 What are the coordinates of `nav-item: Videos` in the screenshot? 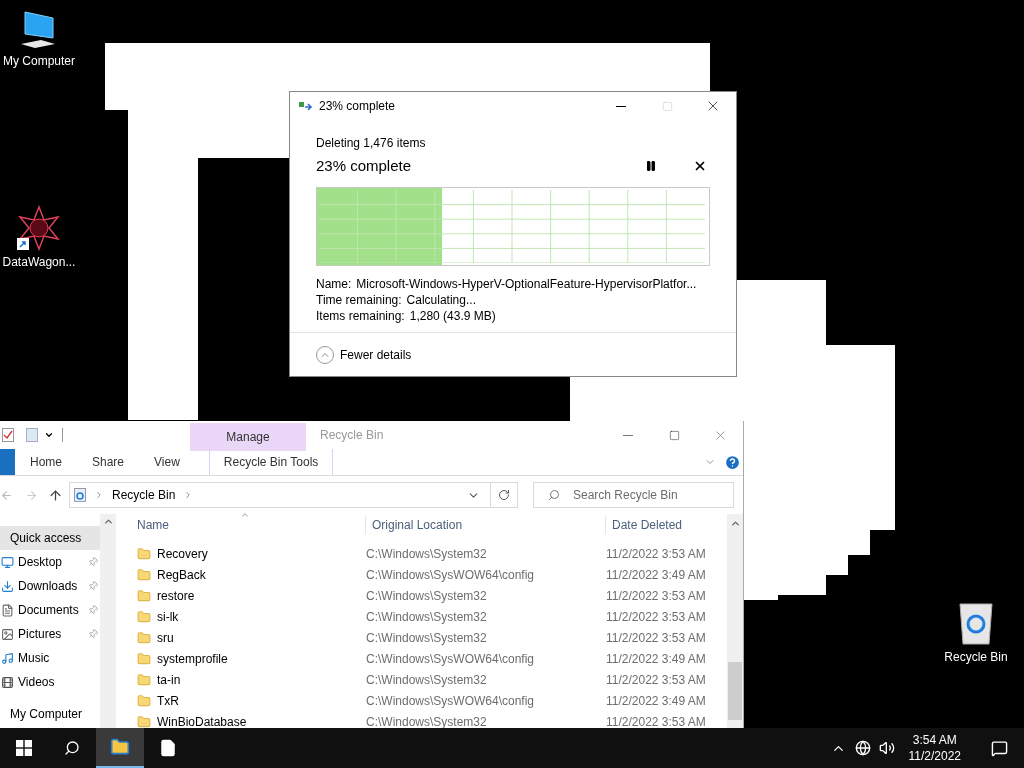 It's located at (50, 682).